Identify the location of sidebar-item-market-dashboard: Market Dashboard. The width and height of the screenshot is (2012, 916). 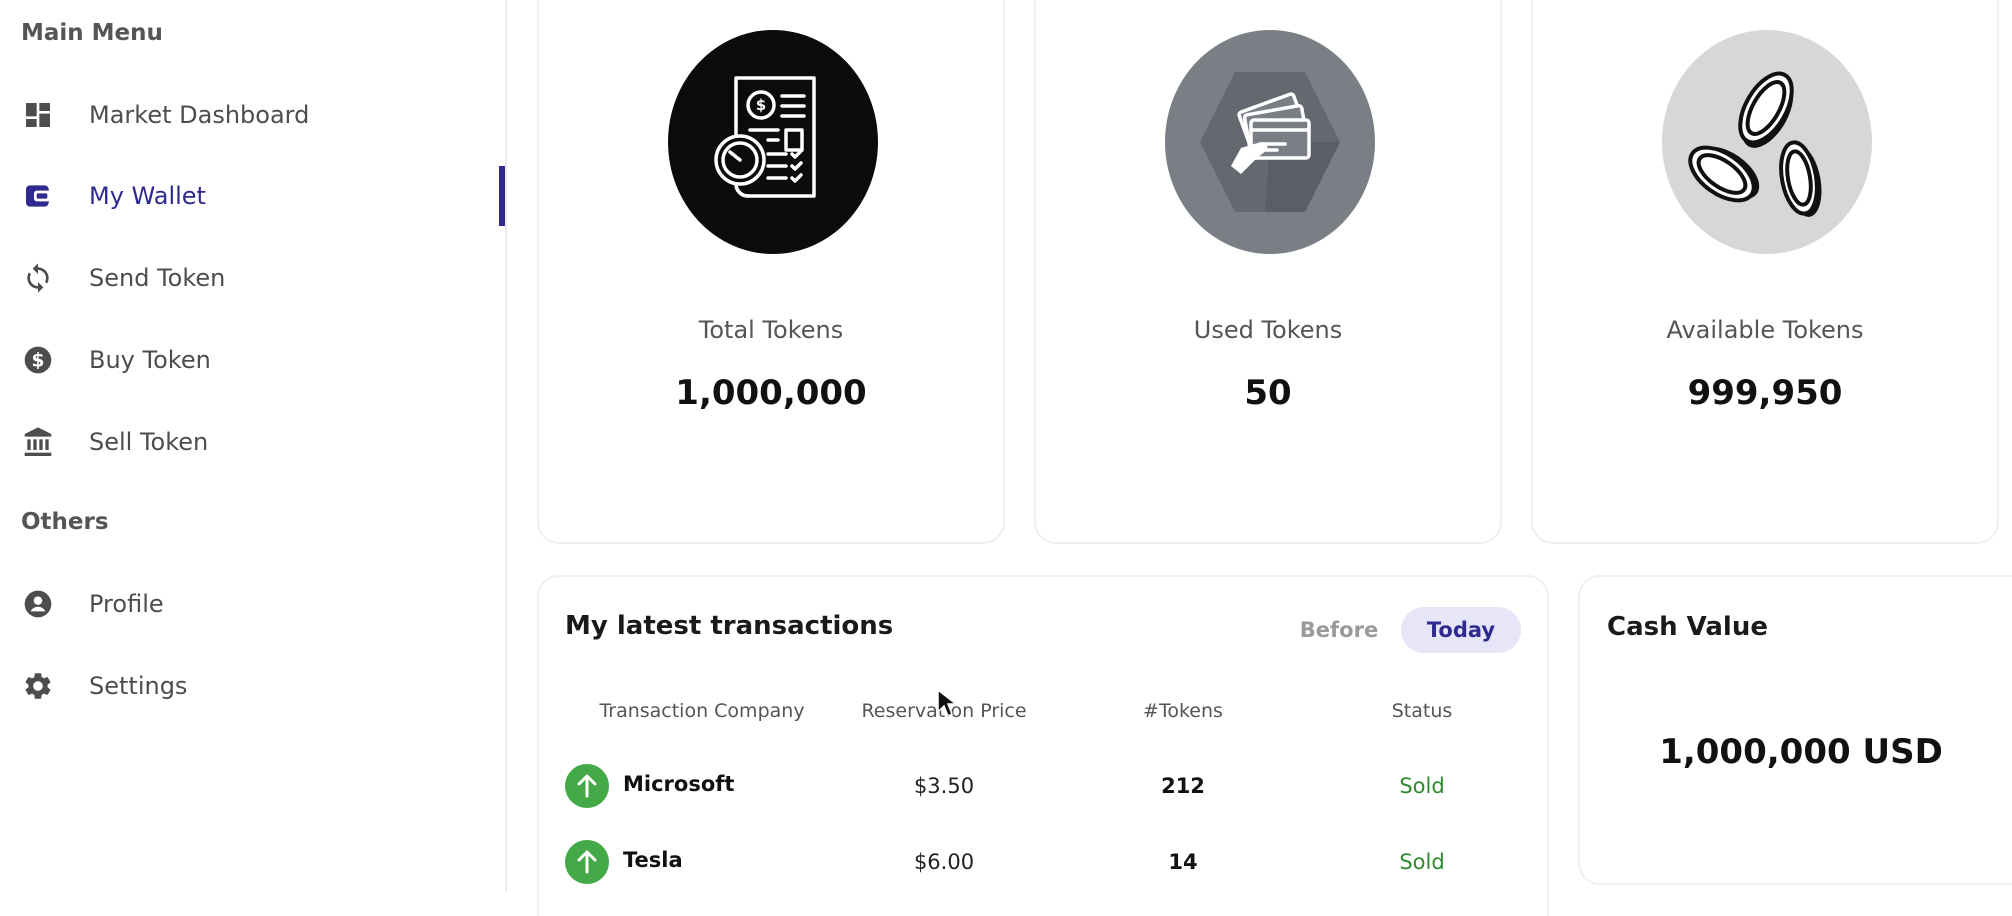
(252, 115).